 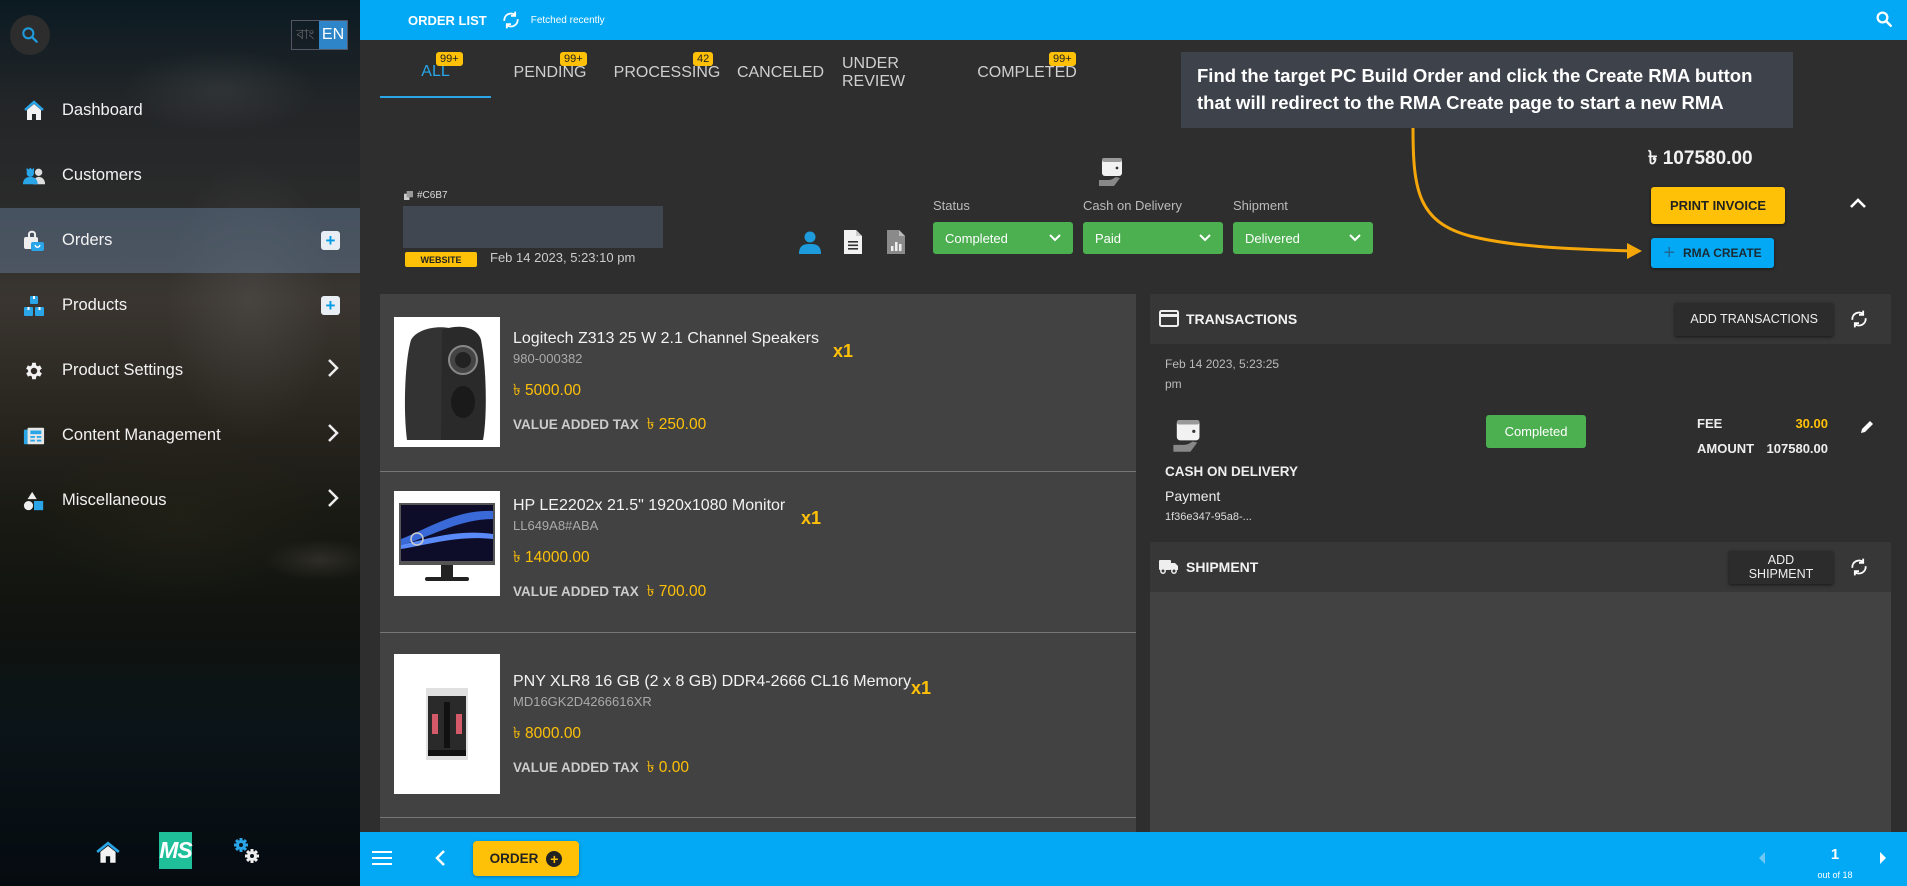 What do you see at coordinates (1303, 238) in the screenshot?
I see `shipment-select: Delivered` at bounding box center [1303, 238].